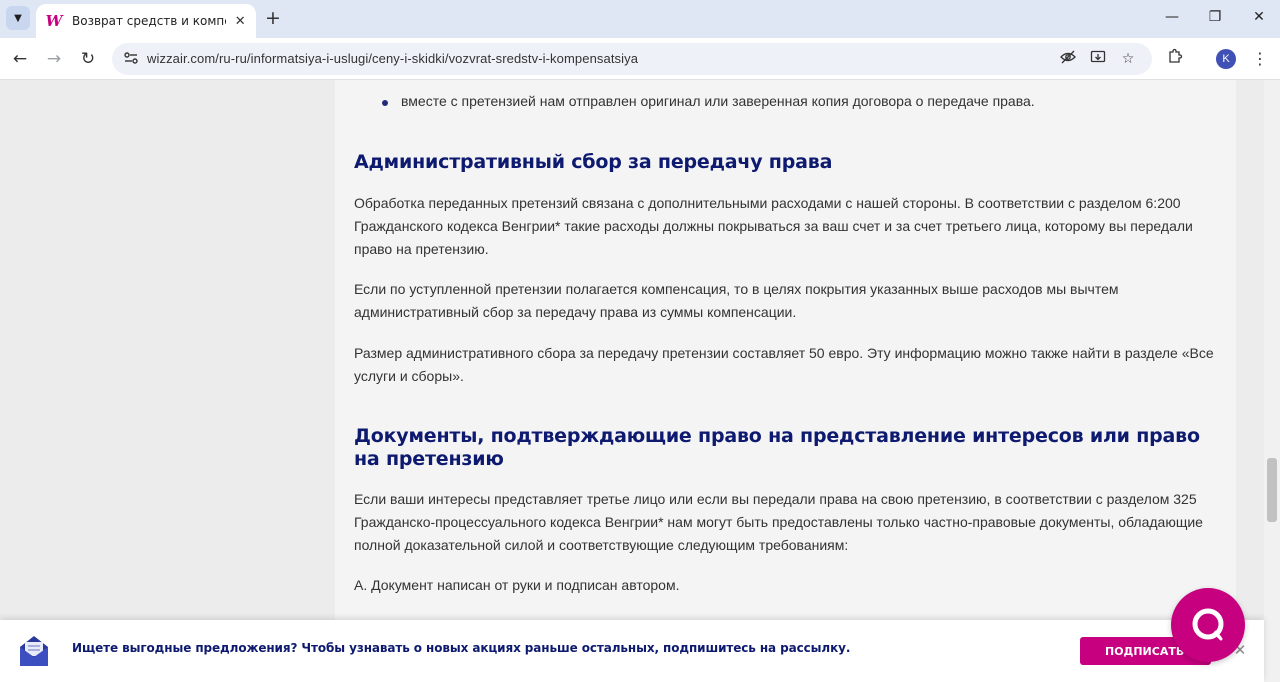 This screenshot has width=1280, height=682. What do you see at coordinates (149, 21) in the screenshot?
I see `tab-title: Возврат средств и компенсац` at bounding box center [149, 21].